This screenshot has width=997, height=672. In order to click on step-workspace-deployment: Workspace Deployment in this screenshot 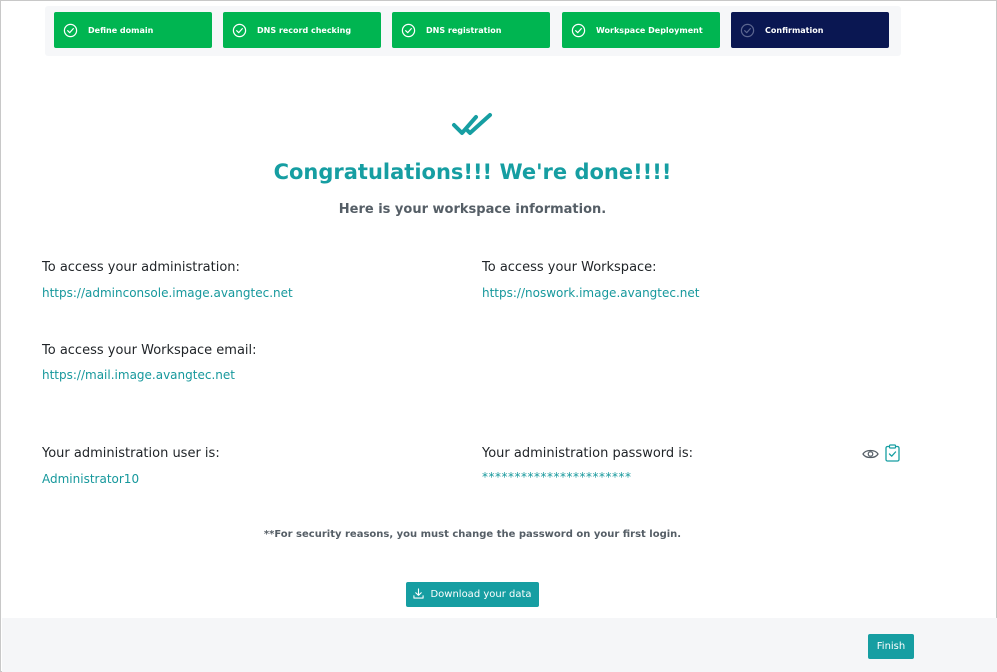, I will do `click(641, 30)`.